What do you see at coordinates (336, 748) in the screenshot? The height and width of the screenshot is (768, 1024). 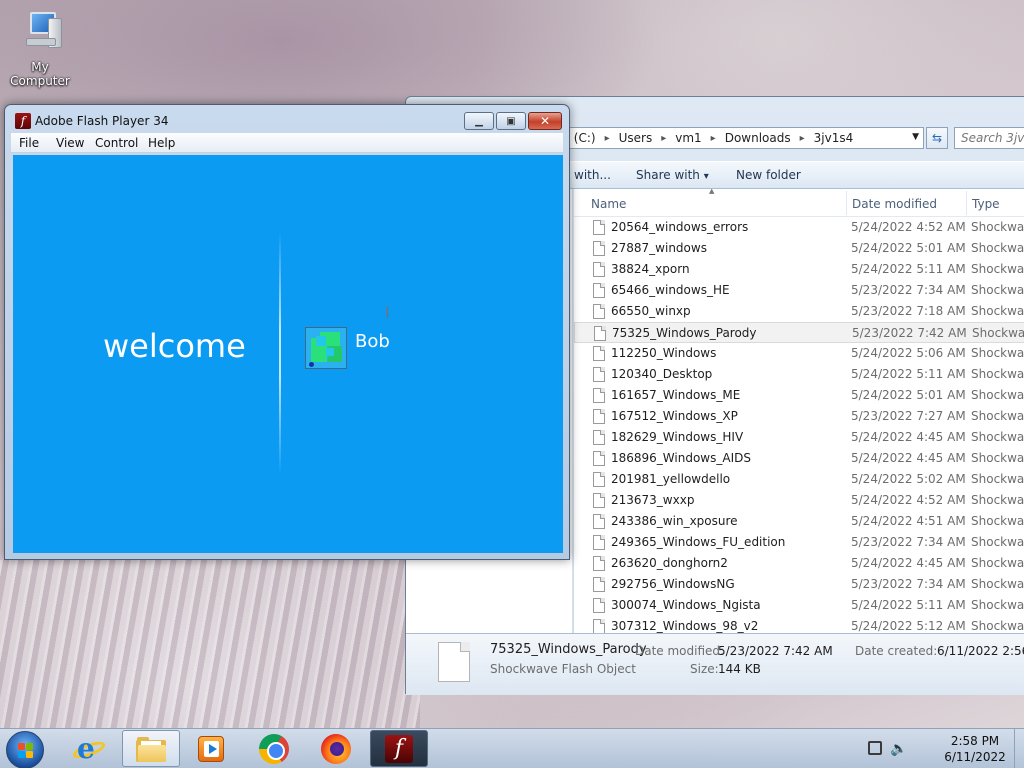 I see `taskbar-firefox` at bounding box center [336, 748].